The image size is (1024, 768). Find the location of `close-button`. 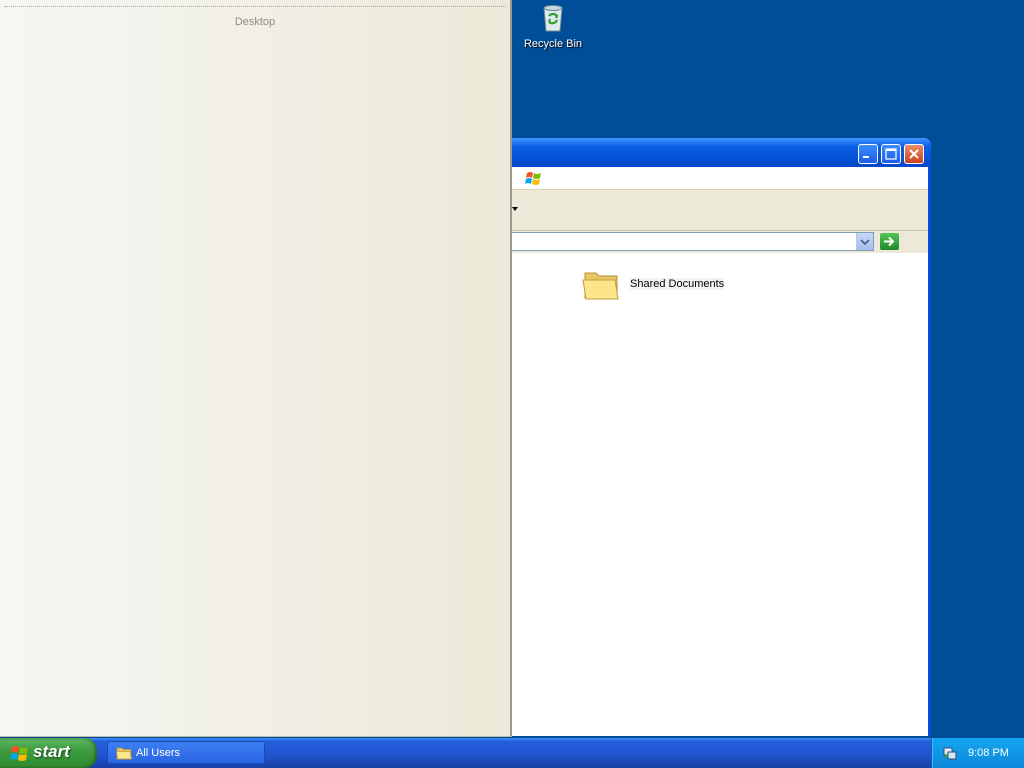

close-button is located at coordinates (914, 154).